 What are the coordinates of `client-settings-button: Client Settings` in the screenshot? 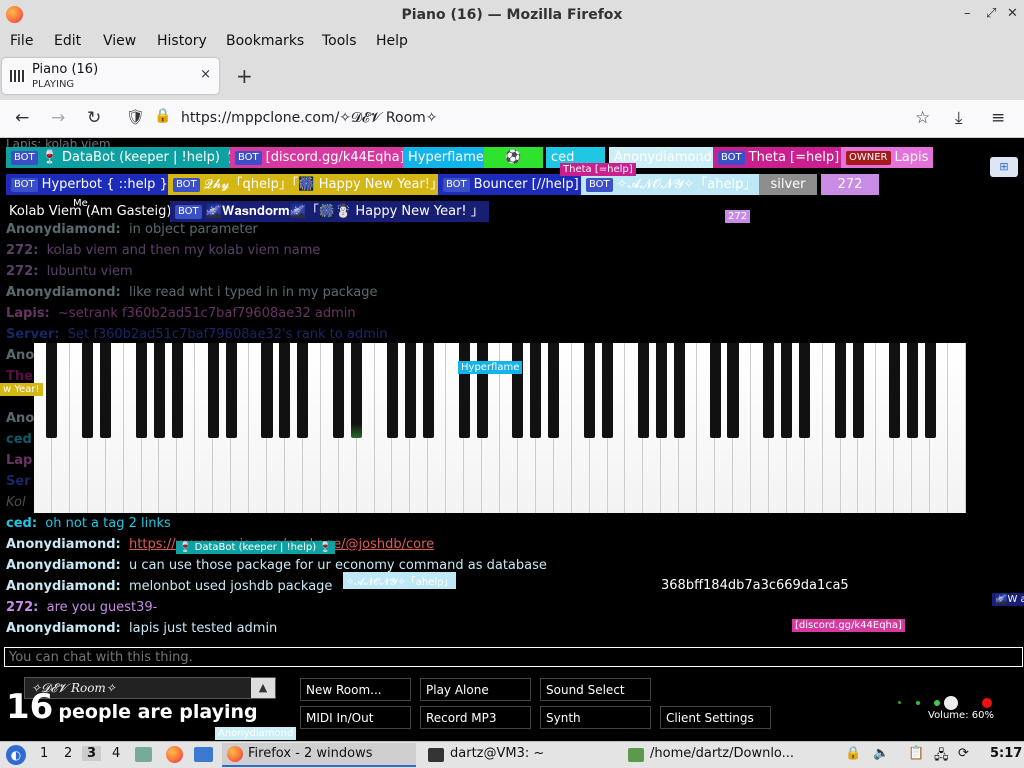 It's located at (715, 717).